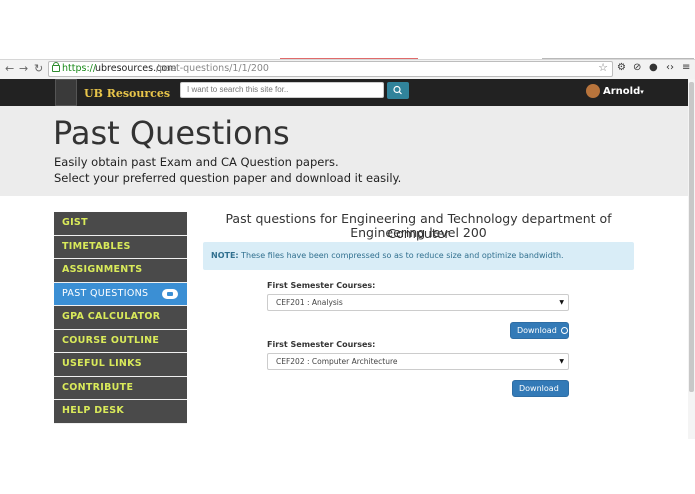 The width and height of the screenshot is (695, 494). What do you see at coordinates (670, 68) in the screenshot?
I see `code-icon: ‹›` at bounding box center [670, 68].